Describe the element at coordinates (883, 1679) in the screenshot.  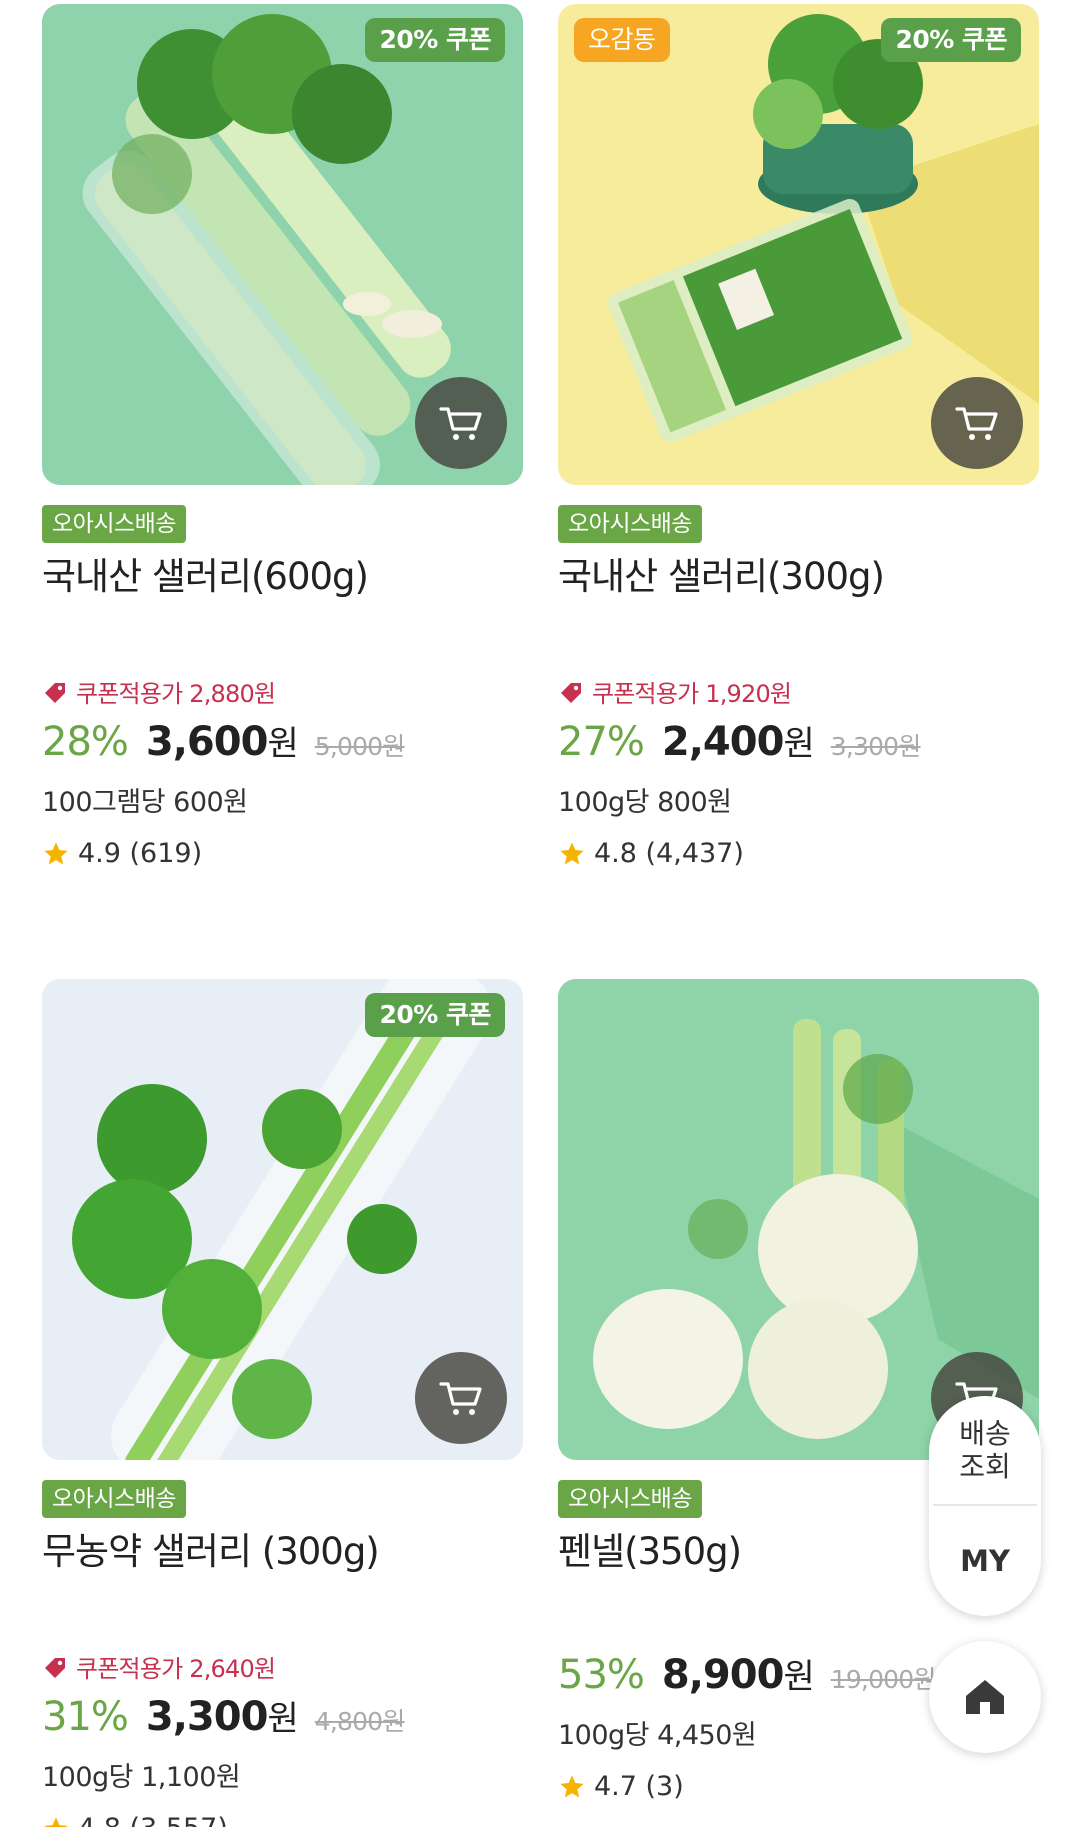
I see `original-price: 19,000원` at that location.